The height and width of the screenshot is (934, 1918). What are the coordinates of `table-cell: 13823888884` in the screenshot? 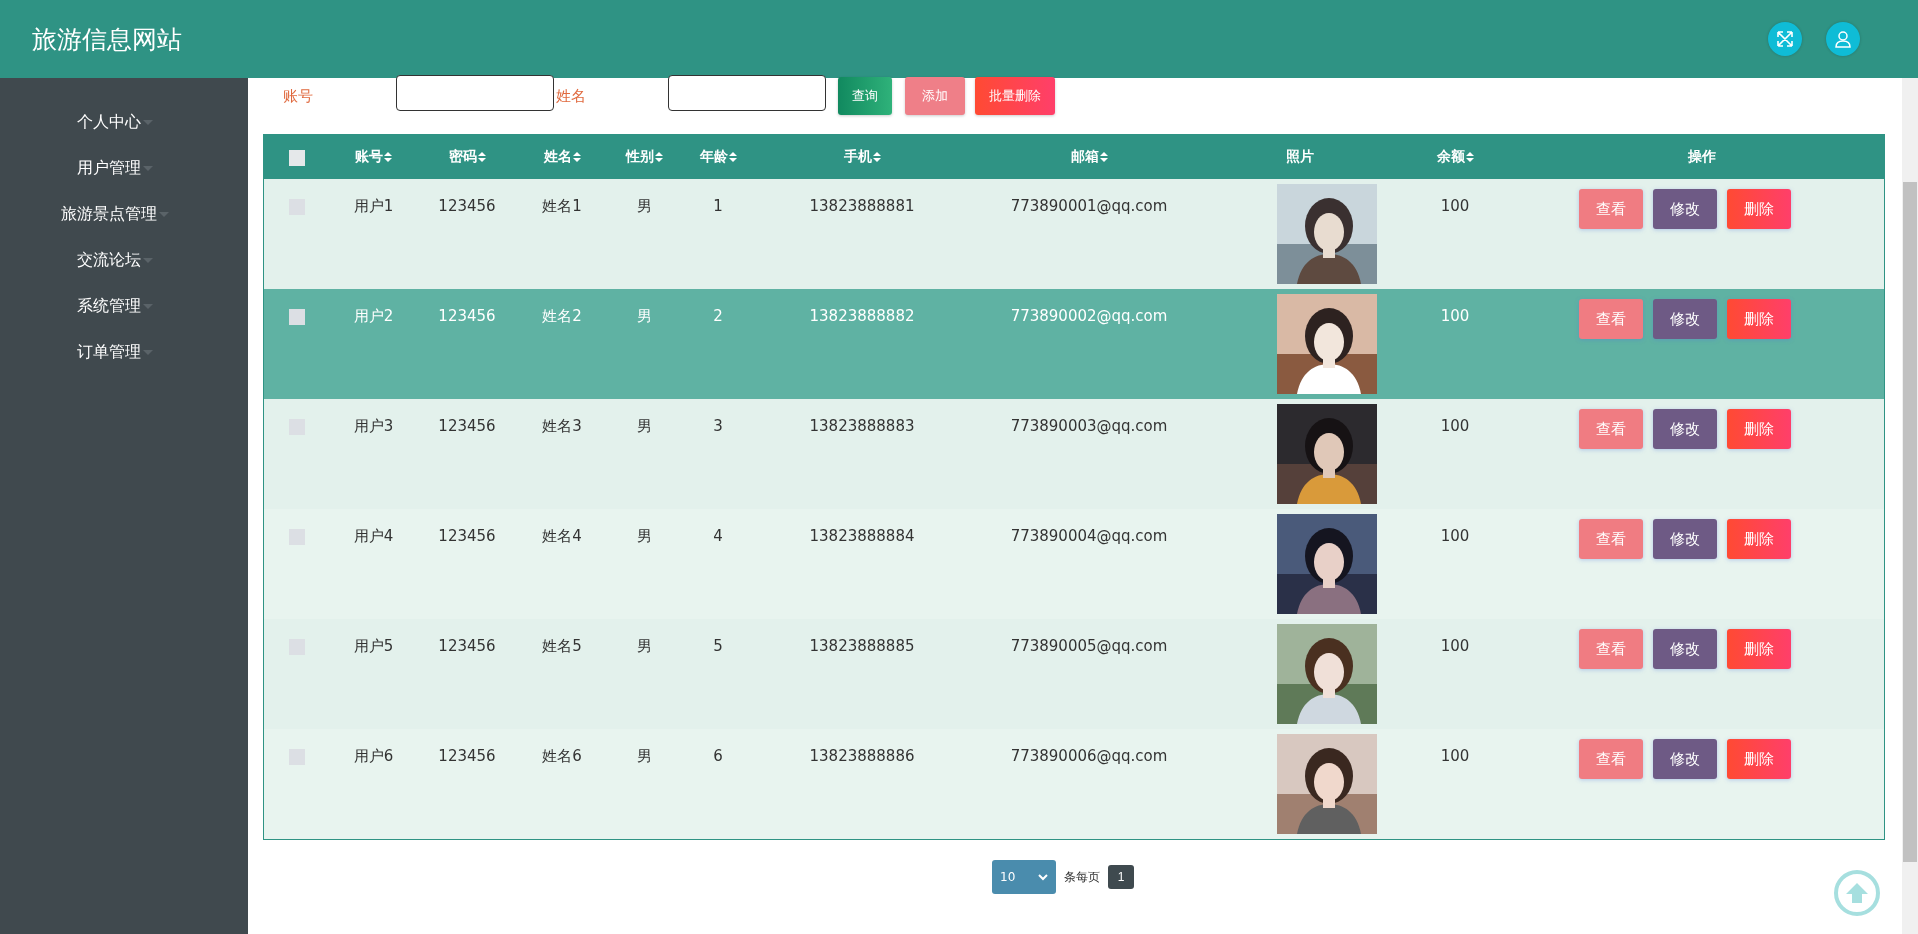 It's located at (862, 536).